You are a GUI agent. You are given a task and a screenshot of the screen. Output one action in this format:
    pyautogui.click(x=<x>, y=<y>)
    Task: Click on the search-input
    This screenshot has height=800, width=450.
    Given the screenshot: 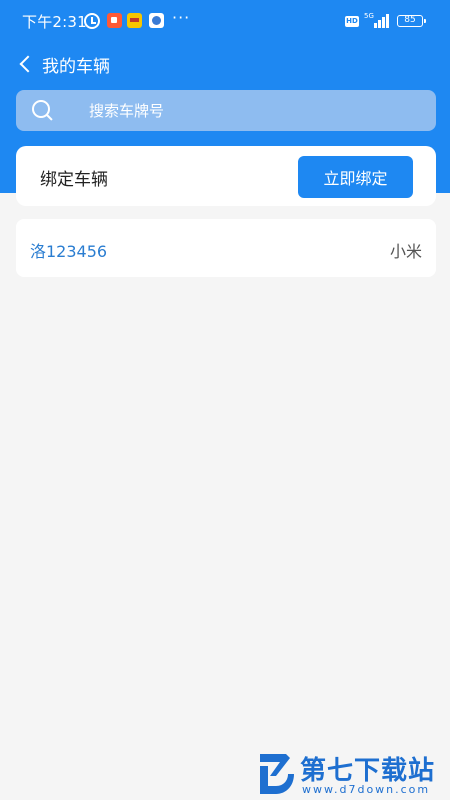 What is the action you would take?
    pyautogui.click(x=247, y=110)
    